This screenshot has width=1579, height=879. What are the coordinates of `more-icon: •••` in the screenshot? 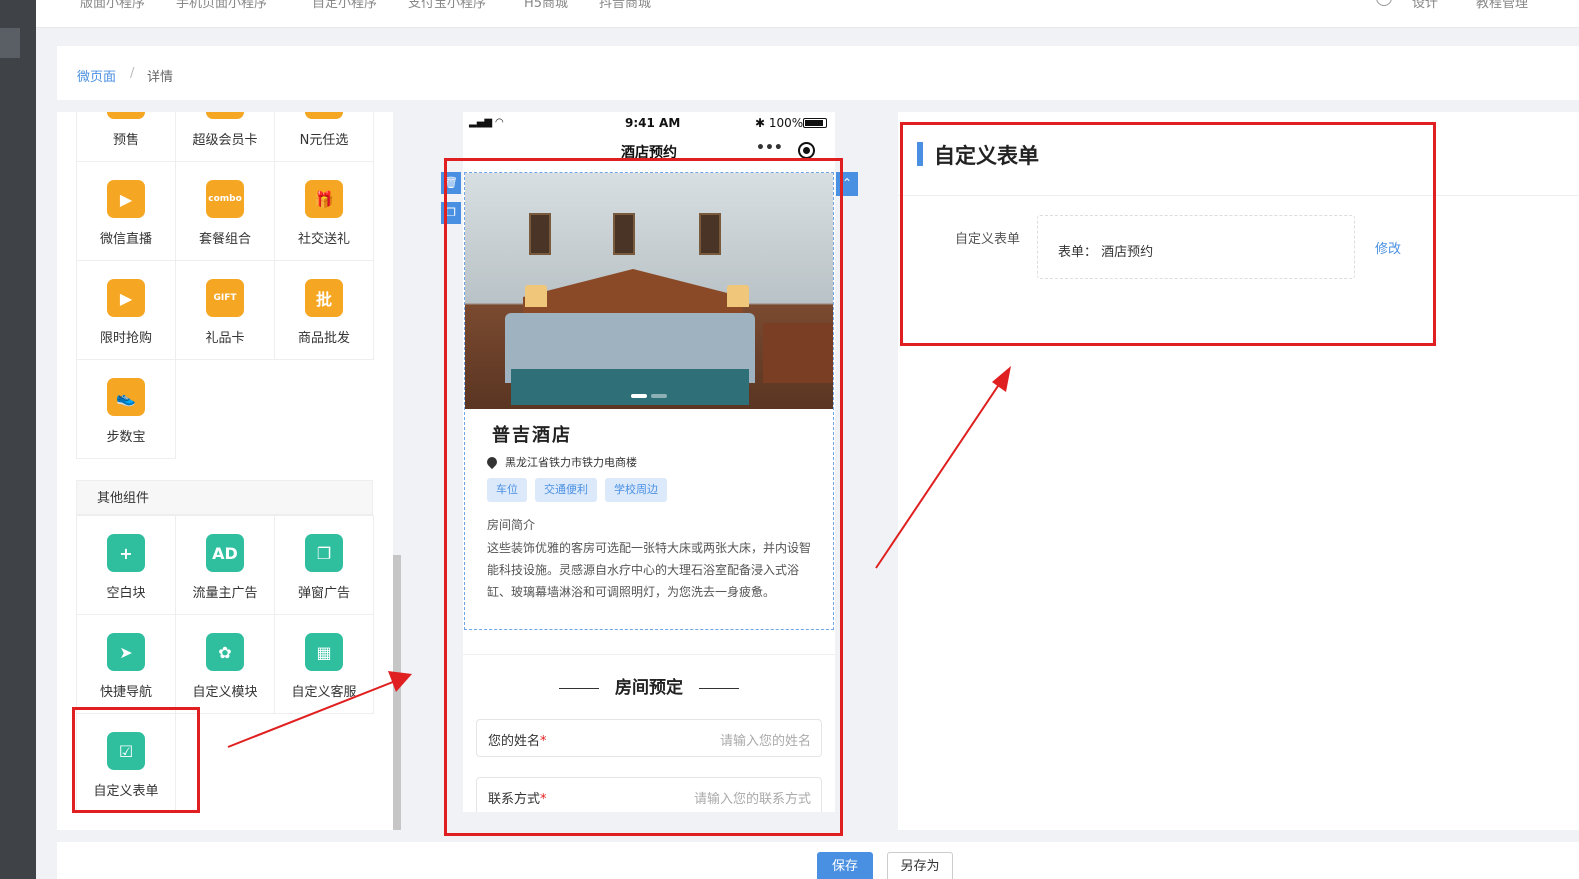 It's located at (769, 148).